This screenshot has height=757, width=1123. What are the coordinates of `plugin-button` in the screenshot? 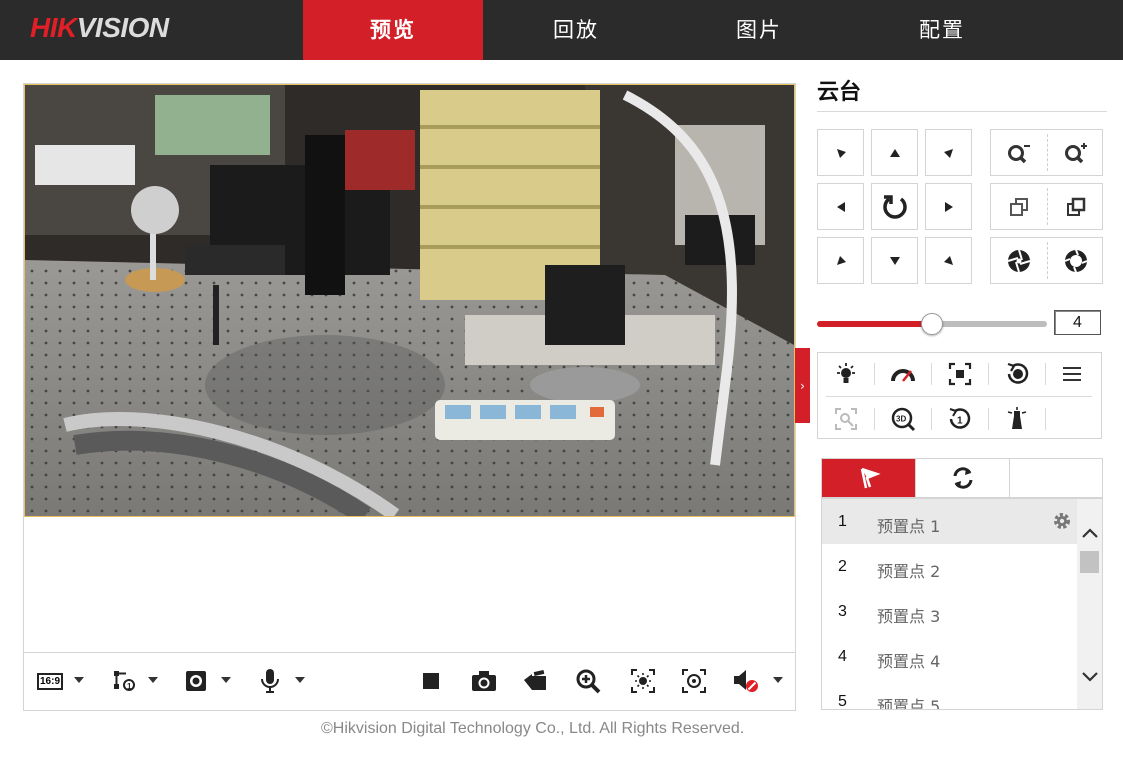 It's located at (196, 681).